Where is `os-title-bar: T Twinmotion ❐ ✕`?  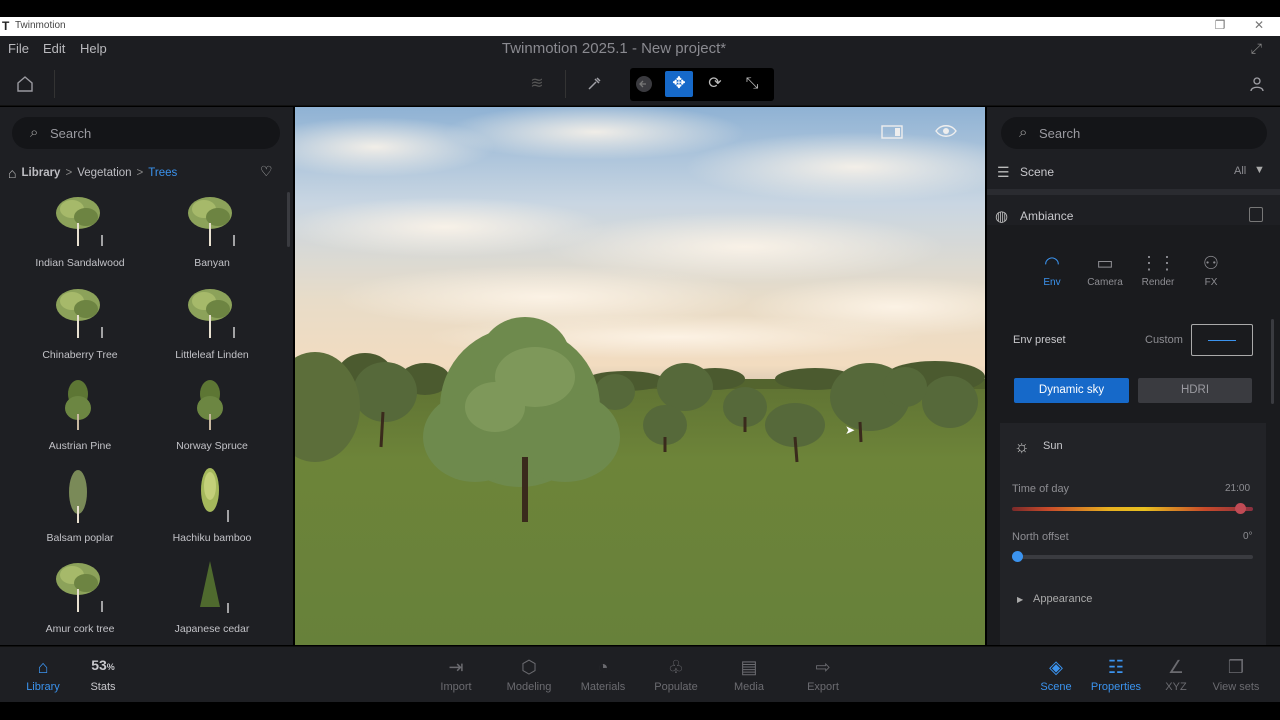 os-title-bar: T Twinmotion ❐ ✕ is located at coordinates (640, 26).